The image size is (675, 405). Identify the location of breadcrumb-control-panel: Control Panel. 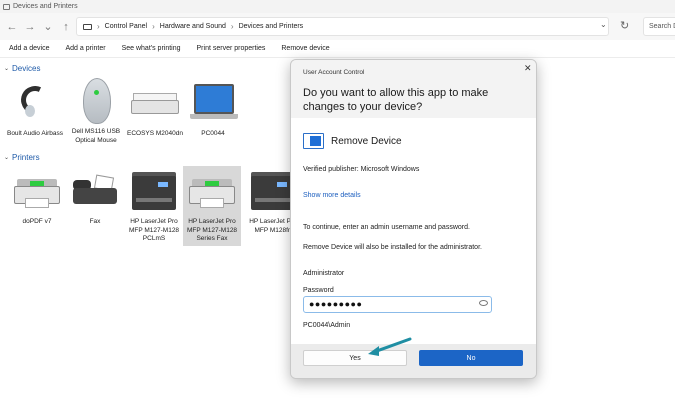
(126, 26).